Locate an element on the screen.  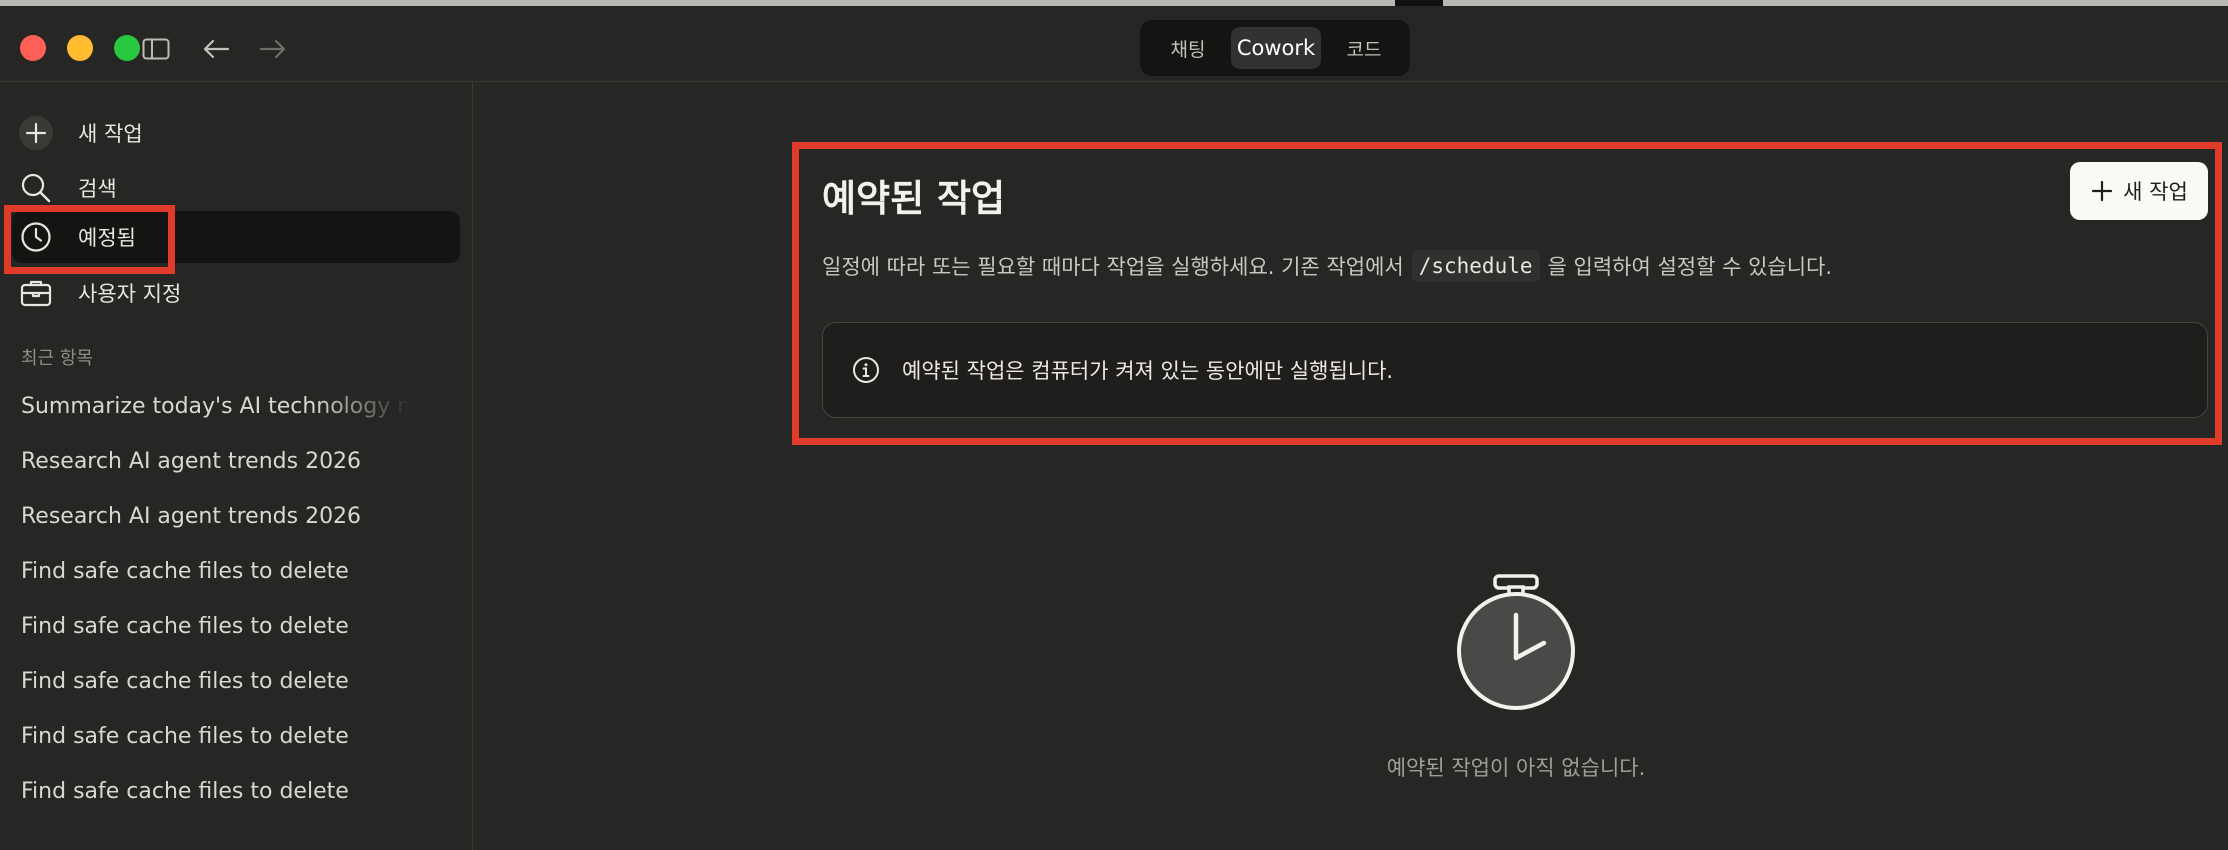
forward-arrow-icon is located at coordinates (273, 49).